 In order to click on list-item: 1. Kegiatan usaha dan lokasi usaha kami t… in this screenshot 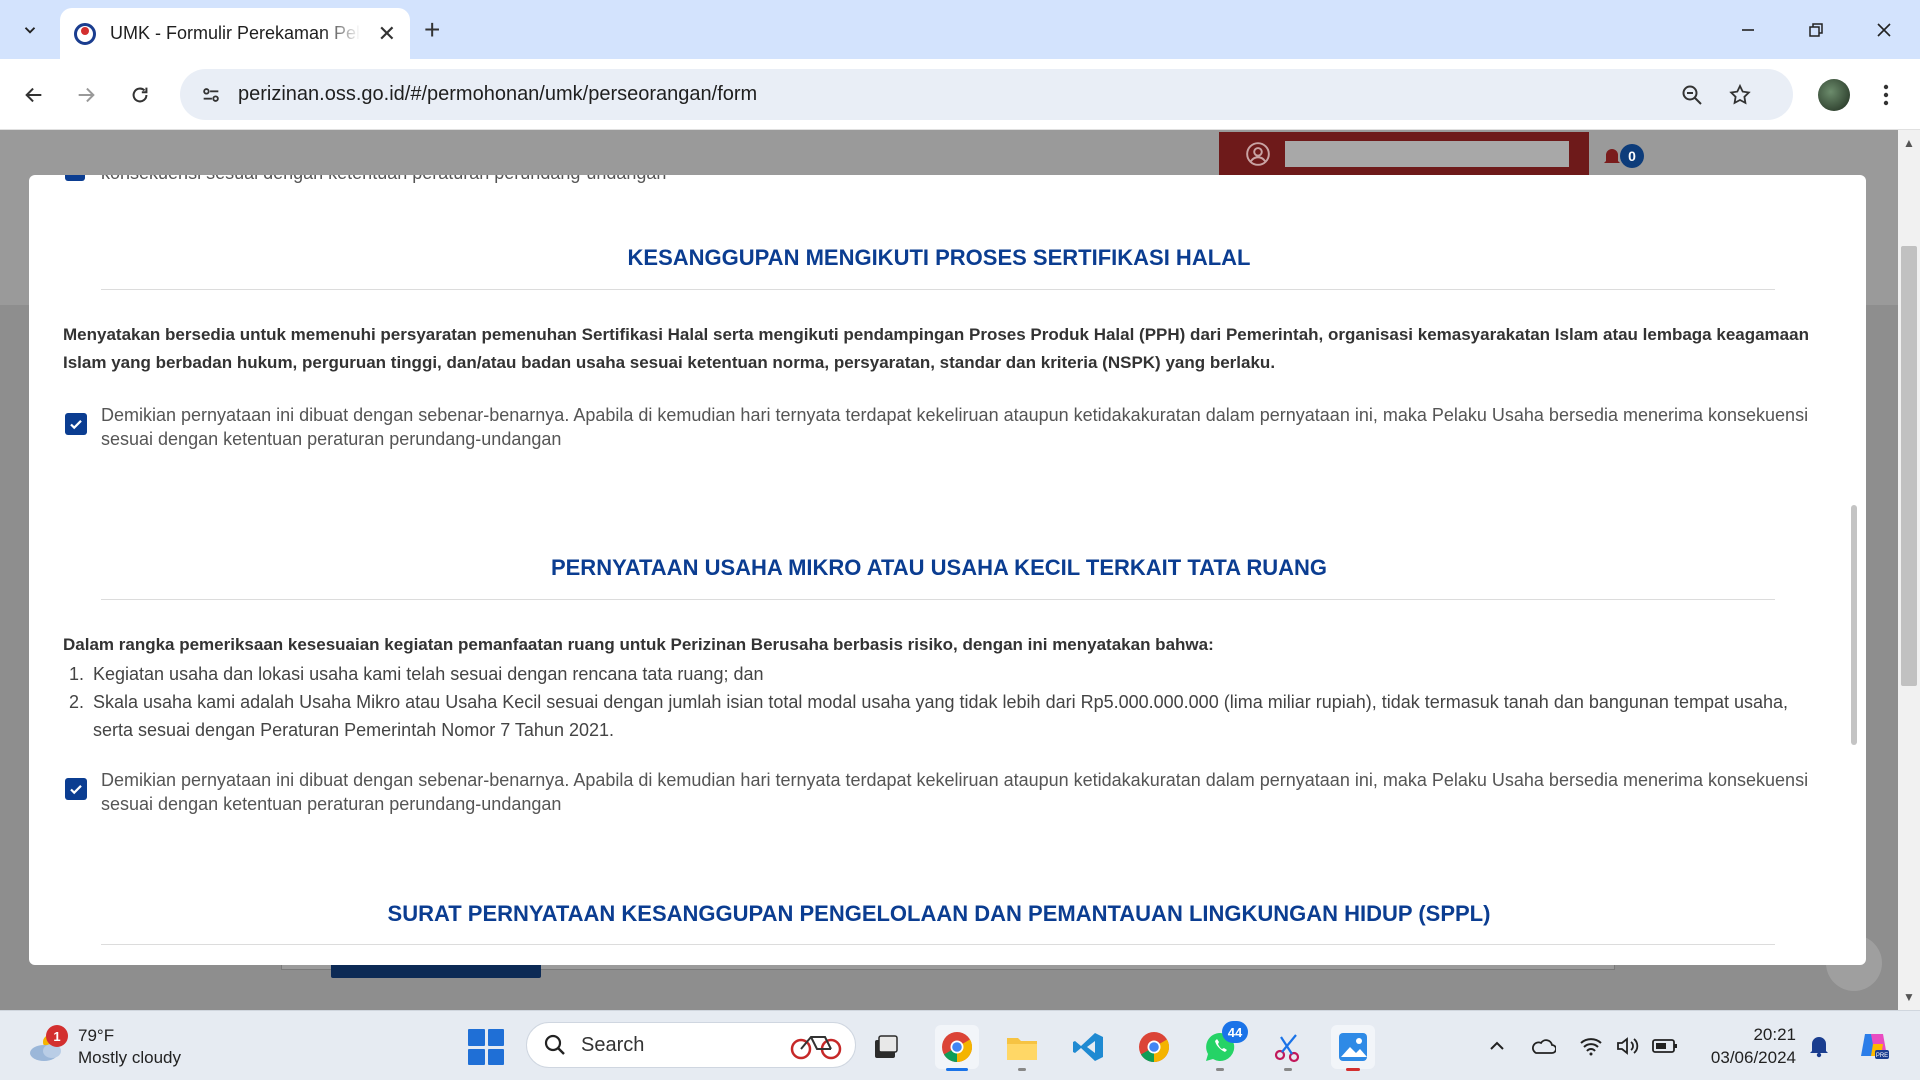, I will do `click(416, 674)`.